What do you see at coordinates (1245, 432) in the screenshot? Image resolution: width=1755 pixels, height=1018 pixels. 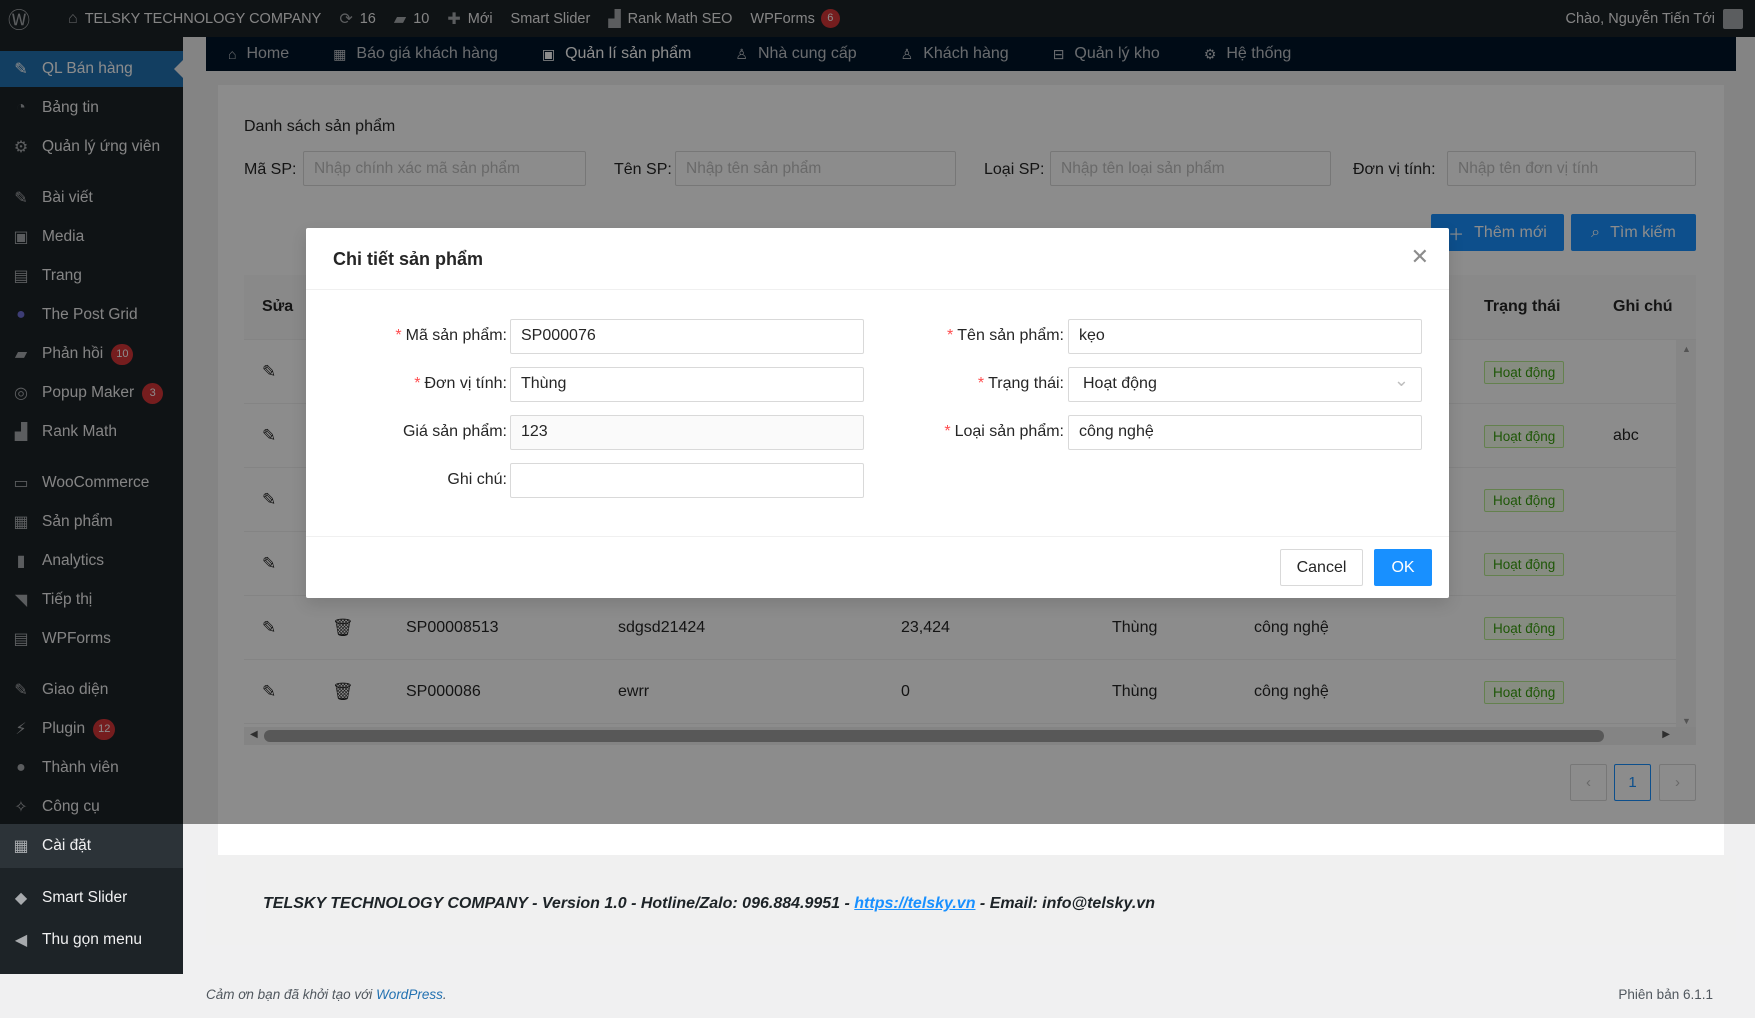 I see `type-input: công nghệ` at bounding box center [1245, 432].